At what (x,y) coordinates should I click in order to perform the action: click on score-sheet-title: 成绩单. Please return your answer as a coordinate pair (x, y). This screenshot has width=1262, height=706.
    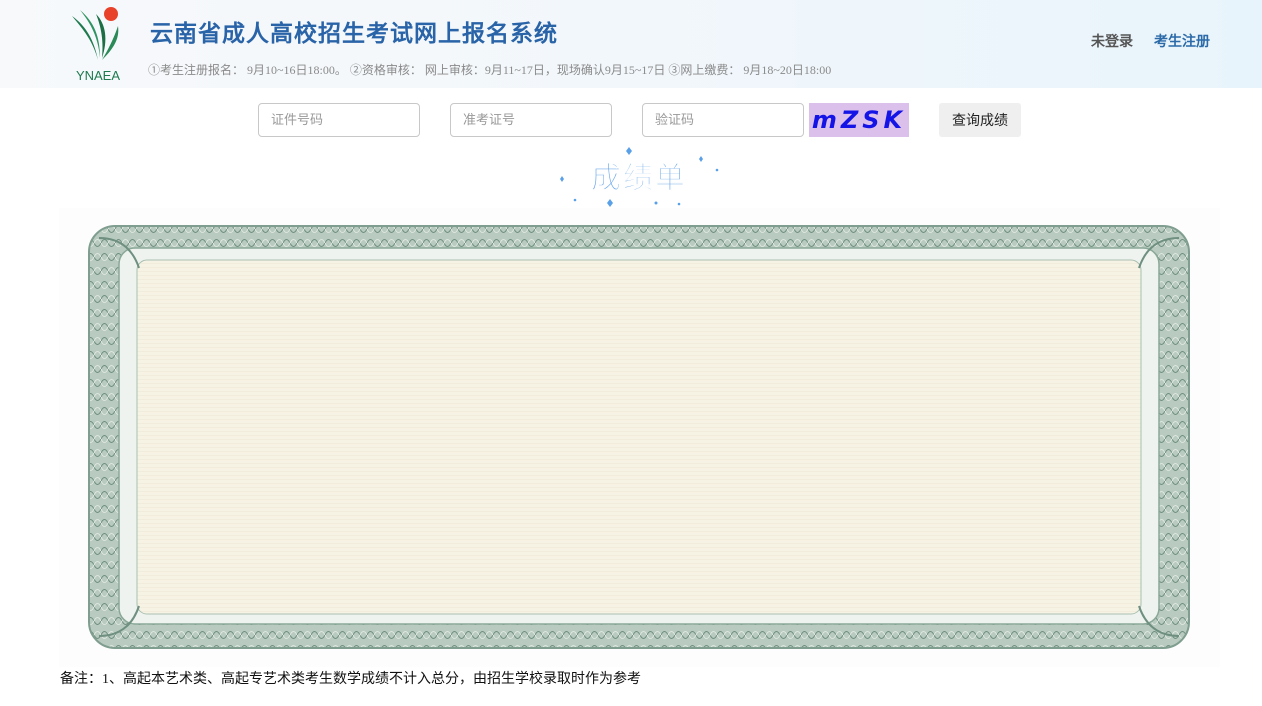
    Looking at the image, I should click on (639, 178).